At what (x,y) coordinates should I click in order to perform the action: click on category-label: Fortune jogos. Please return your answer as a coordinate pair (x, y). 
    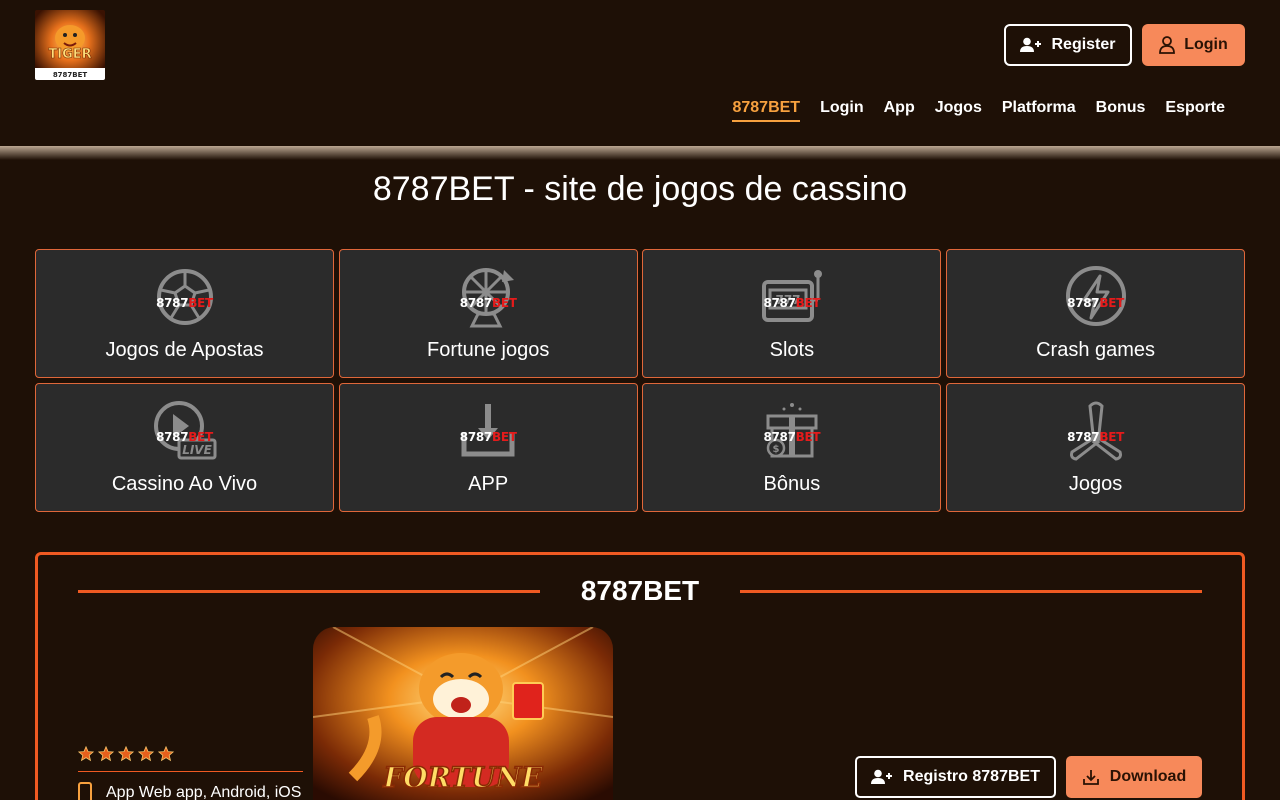
    Looking at the image, I should click on (488, 350).